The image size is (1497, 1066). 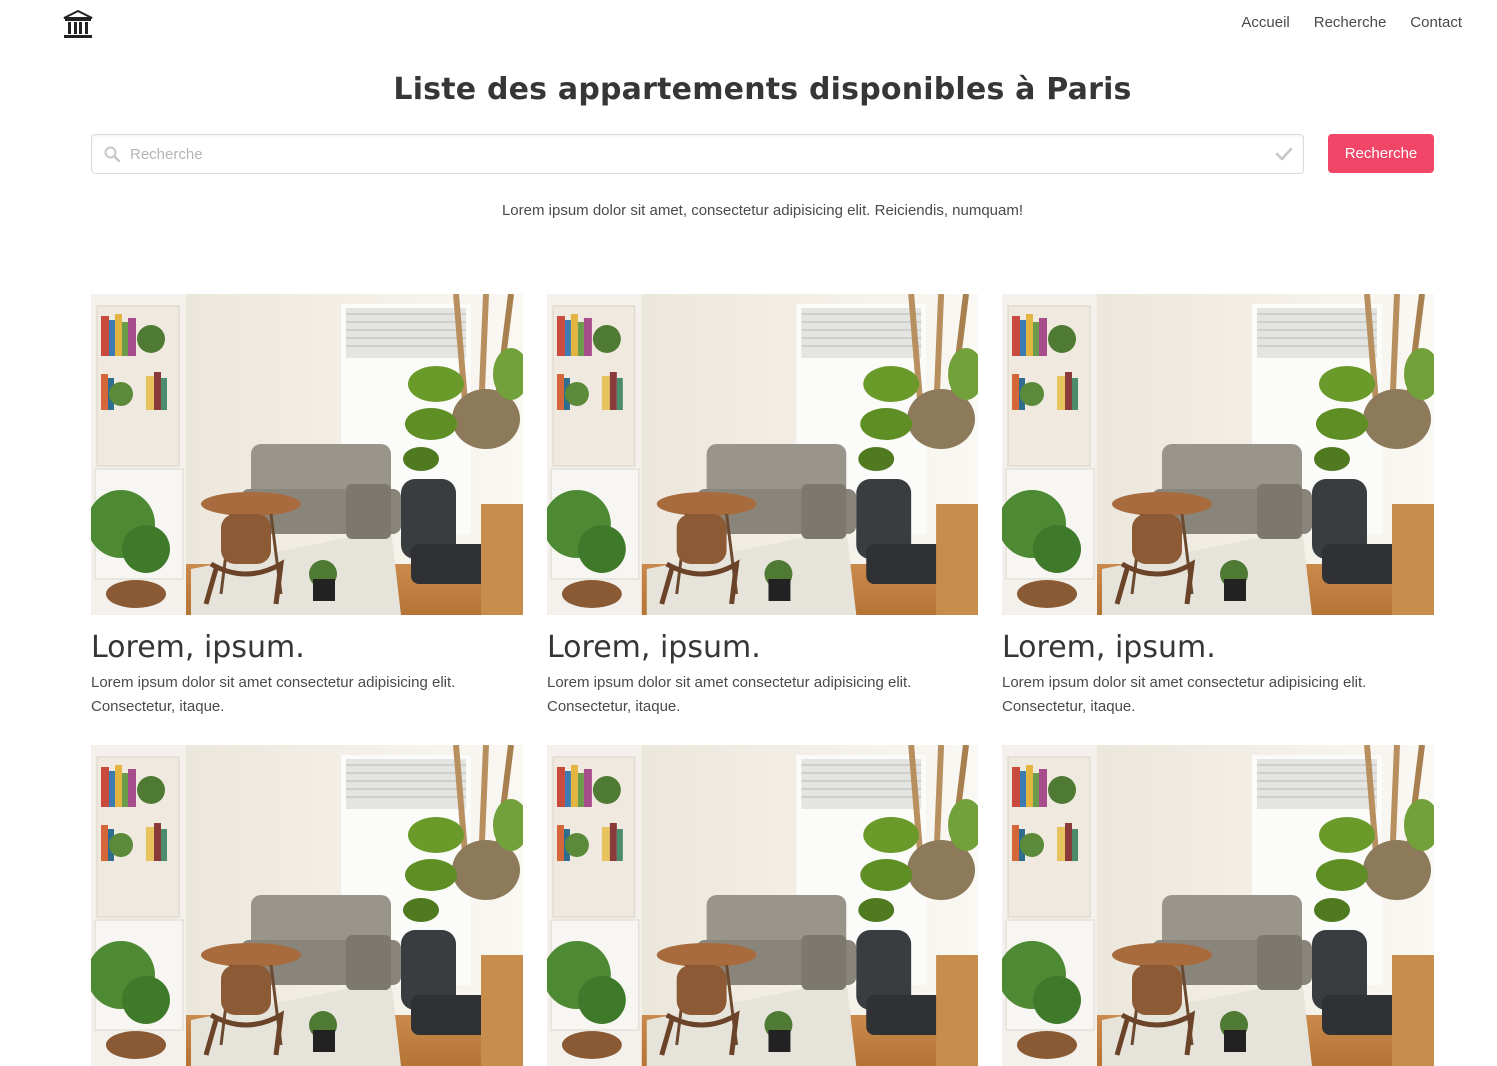 I want to click on navbar: Accueil Recherche Contact, so click(x=748, y=26).